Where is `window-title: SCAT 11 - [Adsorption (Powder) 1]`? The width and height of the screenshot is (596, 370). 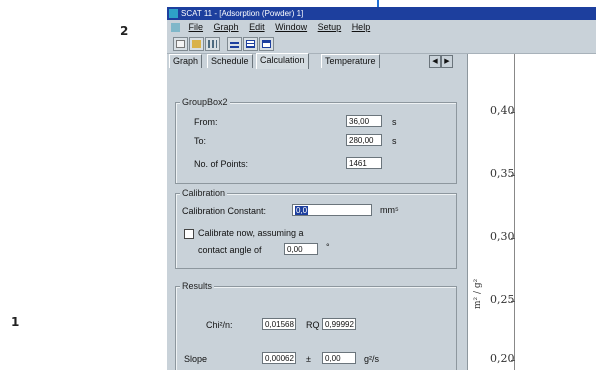 window-title: SCAT 11 - [Adsorption (Powder) 1] is located at coordinates (242, 13).